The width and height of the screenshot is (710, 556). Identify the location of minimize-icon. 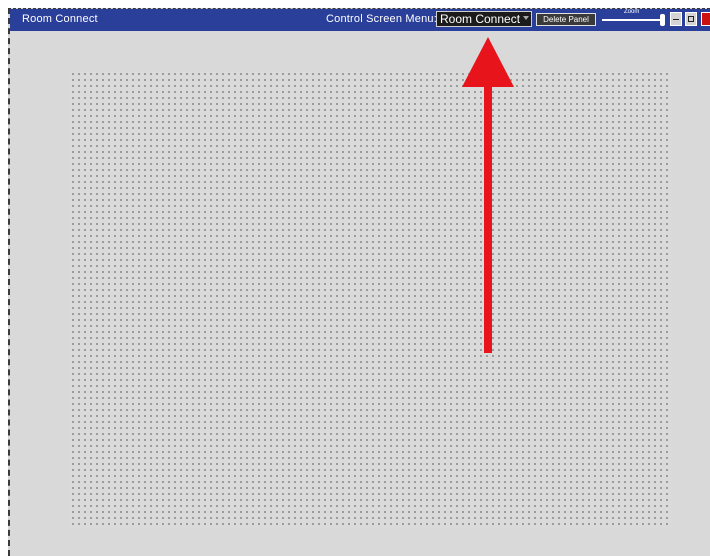
(676, 19).